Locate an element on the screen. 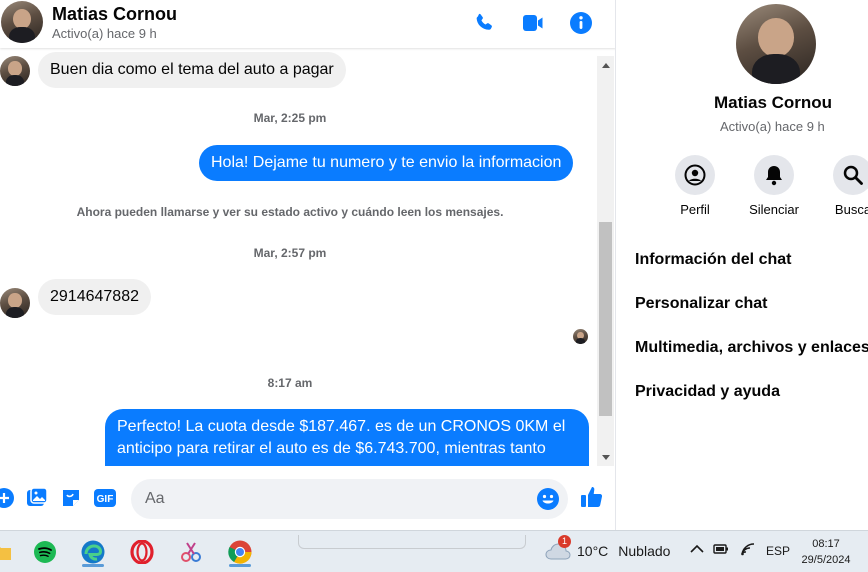 This screenshot has width=868, height=572. profile-icon is located at coordinates (695, 175).